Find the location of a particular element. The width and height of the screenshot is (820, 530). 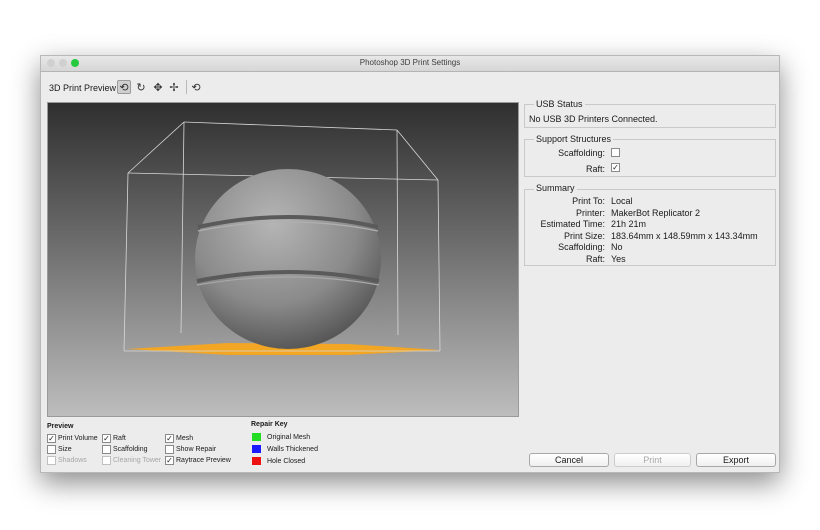

repair-key-label: Original Mesh is located at coordinates (289, 437).